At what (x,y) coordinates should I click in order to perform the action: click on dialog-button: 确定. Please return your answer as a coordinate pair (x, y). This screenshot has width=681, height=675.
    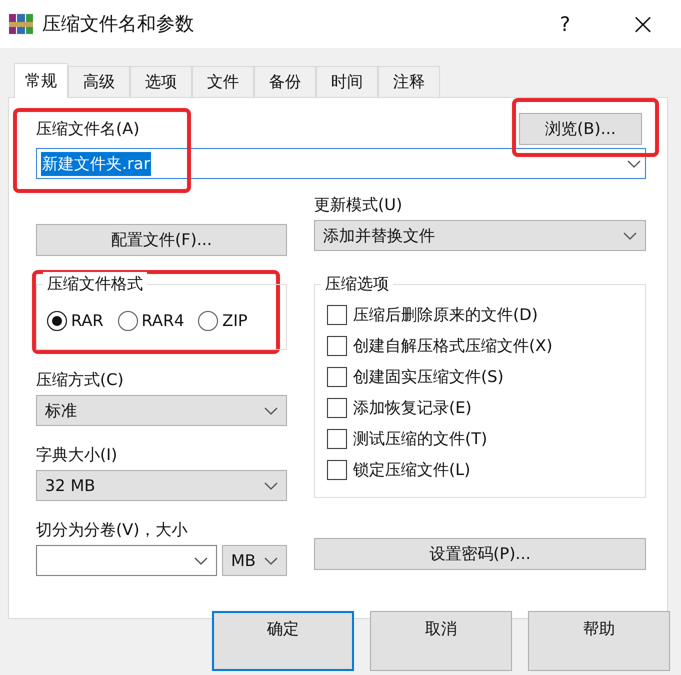
    Looking at the image, I should click on (283, 641).